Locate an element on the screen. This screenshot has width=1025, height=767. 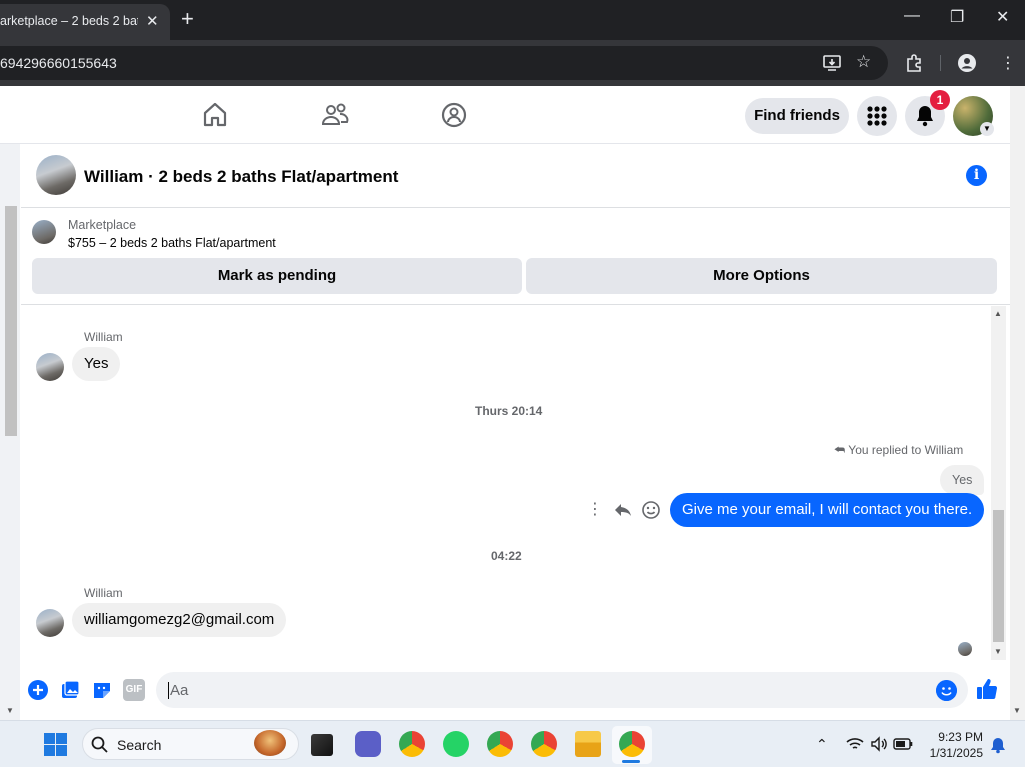
toolbar-divider is located at coordinates (940, 63).